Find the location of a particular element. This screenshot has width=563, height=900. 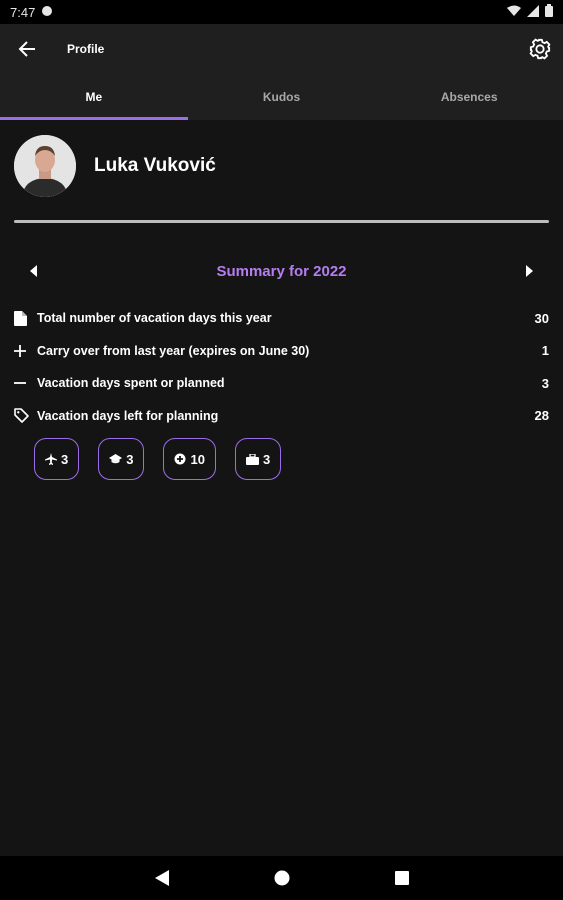

nav-recents-button is located at coordinates (402, 878).